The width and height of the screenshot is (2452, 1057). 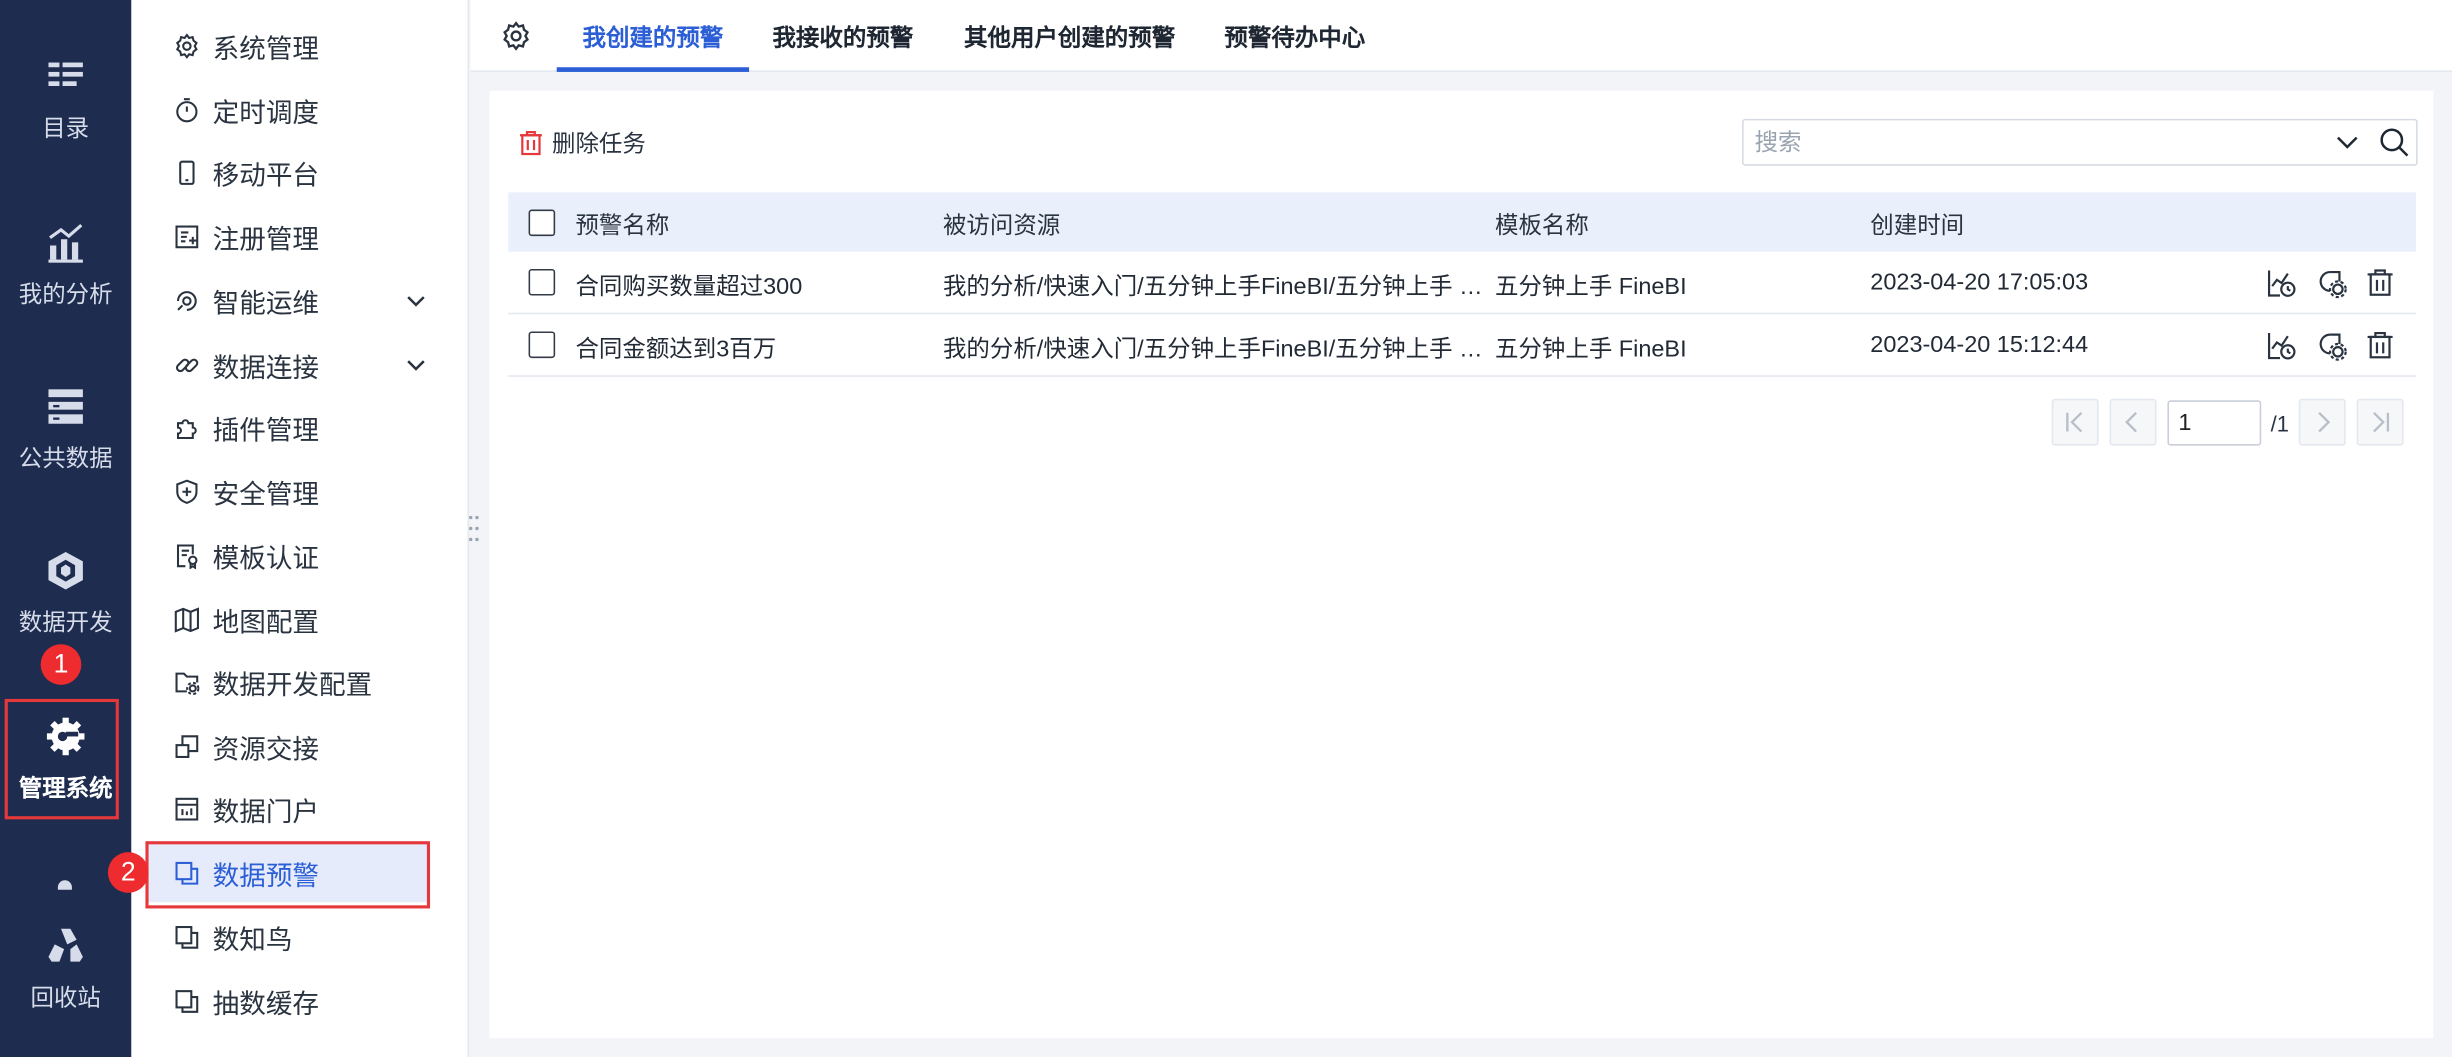 What do you see at coordinates (2322, 422) in the screenshot?
I see `next-page-button` at bounding box center [2322, 422].